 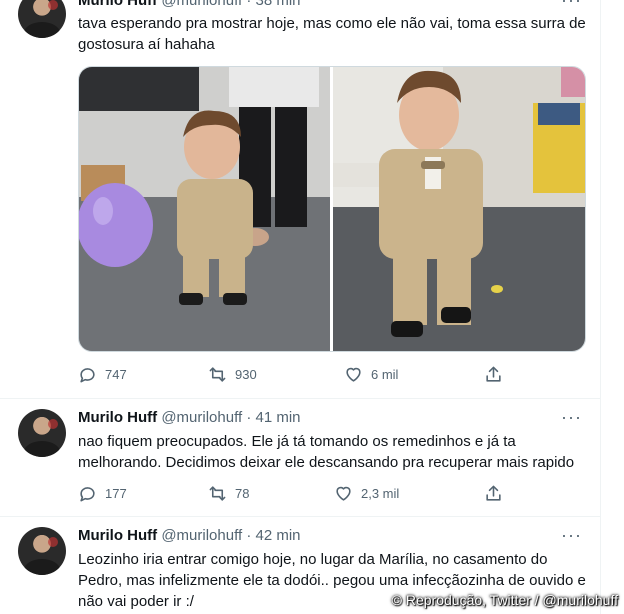 I want to click on reply-button: 747, so click(x=102, y=374).